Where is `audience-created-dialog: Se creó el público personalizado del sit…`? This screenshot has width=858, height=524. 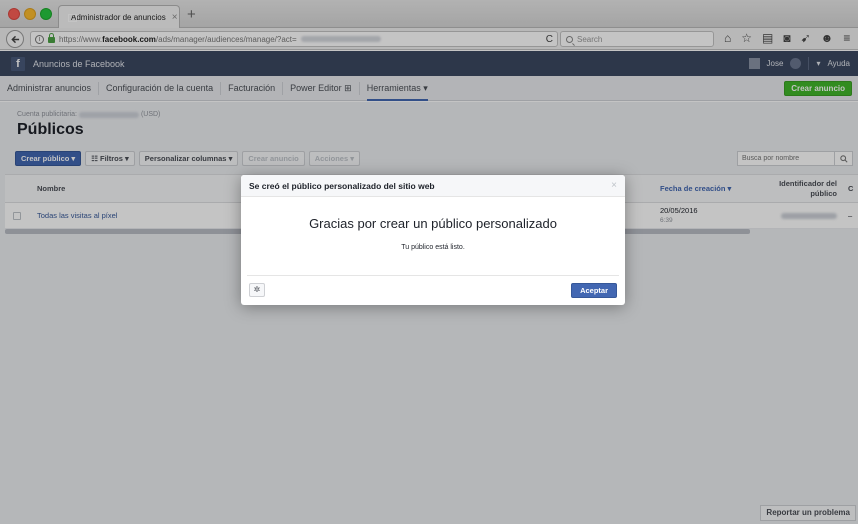 audience-created-dialog: Se creó el público personalizado del sit… is located at coordinates (433, 240).